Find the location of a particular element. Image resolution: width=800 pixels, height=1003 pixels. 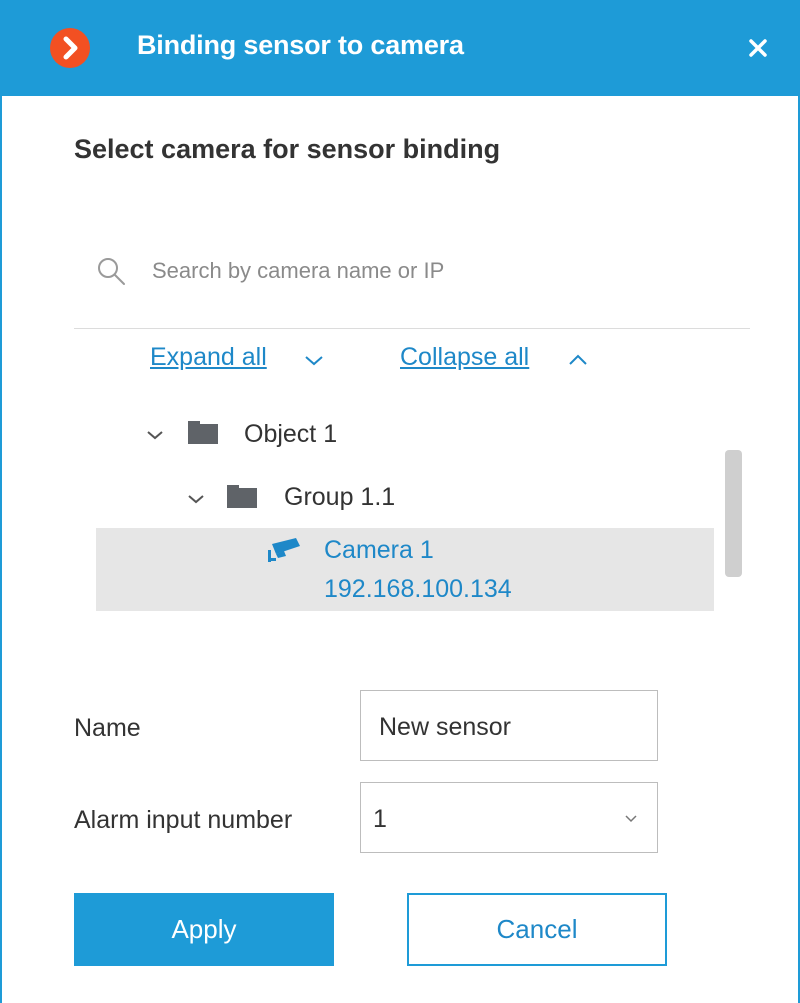

chevron-up-icon is located at coordinates (578, 360).